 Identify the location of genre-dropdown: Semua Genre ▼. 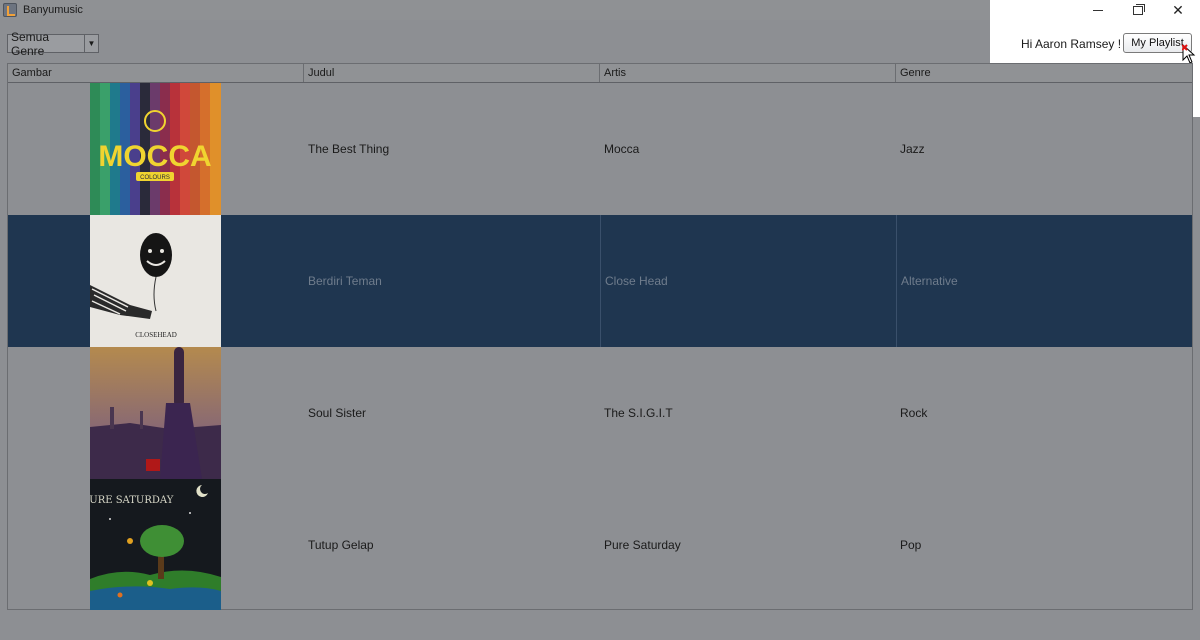
(53, 44).